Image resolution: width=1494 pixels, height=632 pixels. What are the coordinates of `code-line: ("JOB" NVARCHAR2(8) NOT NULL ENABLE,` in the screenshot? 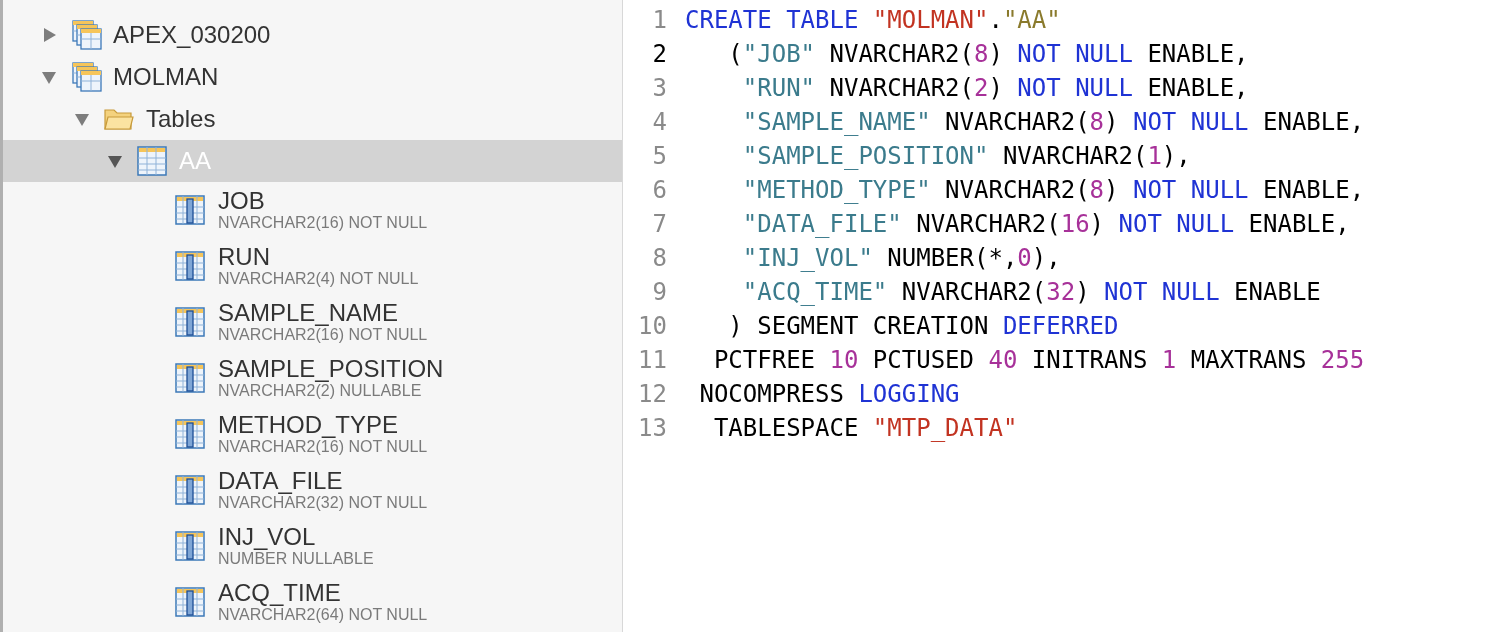 It's located at (988, 54).